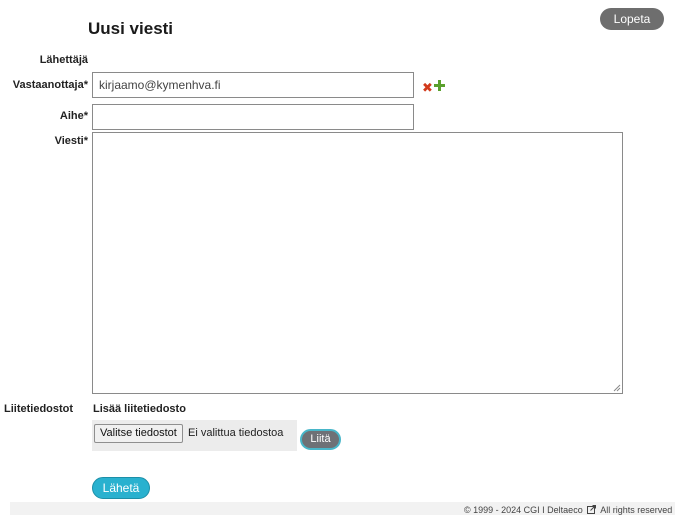  What do you see at coordinates (253, 85) in the screenshot?
I see `recipient-field: kirjaamo@kymenhva.fi` at bounding box center [253, 85].